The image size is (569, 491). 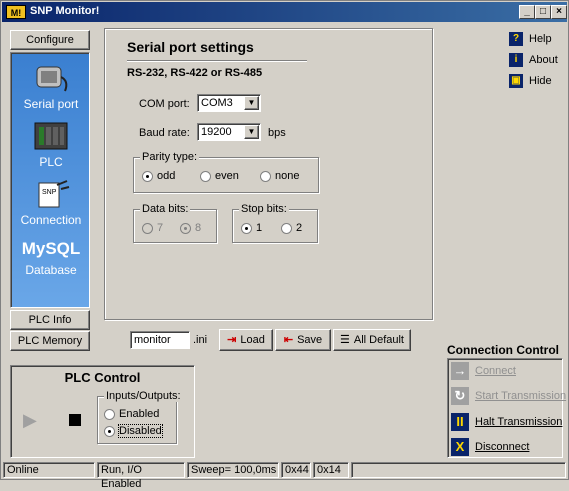 I want to click on title-bar: M! SNP Monitor! _ □ ×, so click(x=284, y=12).